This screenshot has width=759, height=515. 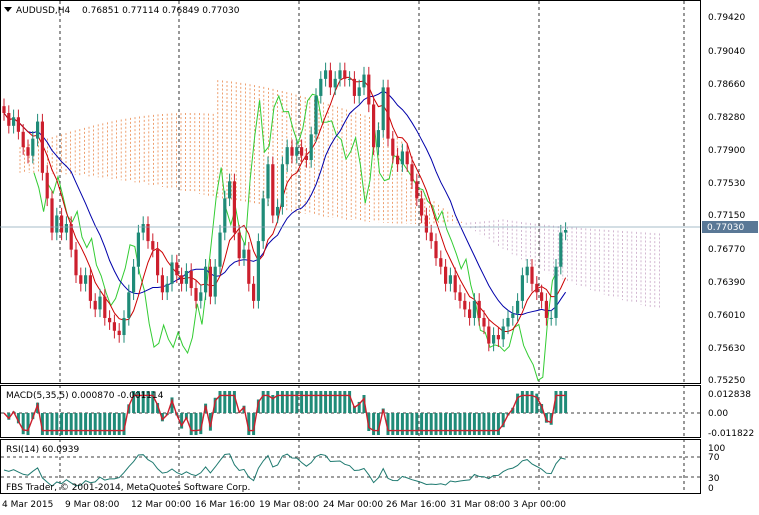 What do you see at coordinates (729, 395) in the screenshot?
I see `macd-tick: 0.012838` at bounding box center [729, 395].